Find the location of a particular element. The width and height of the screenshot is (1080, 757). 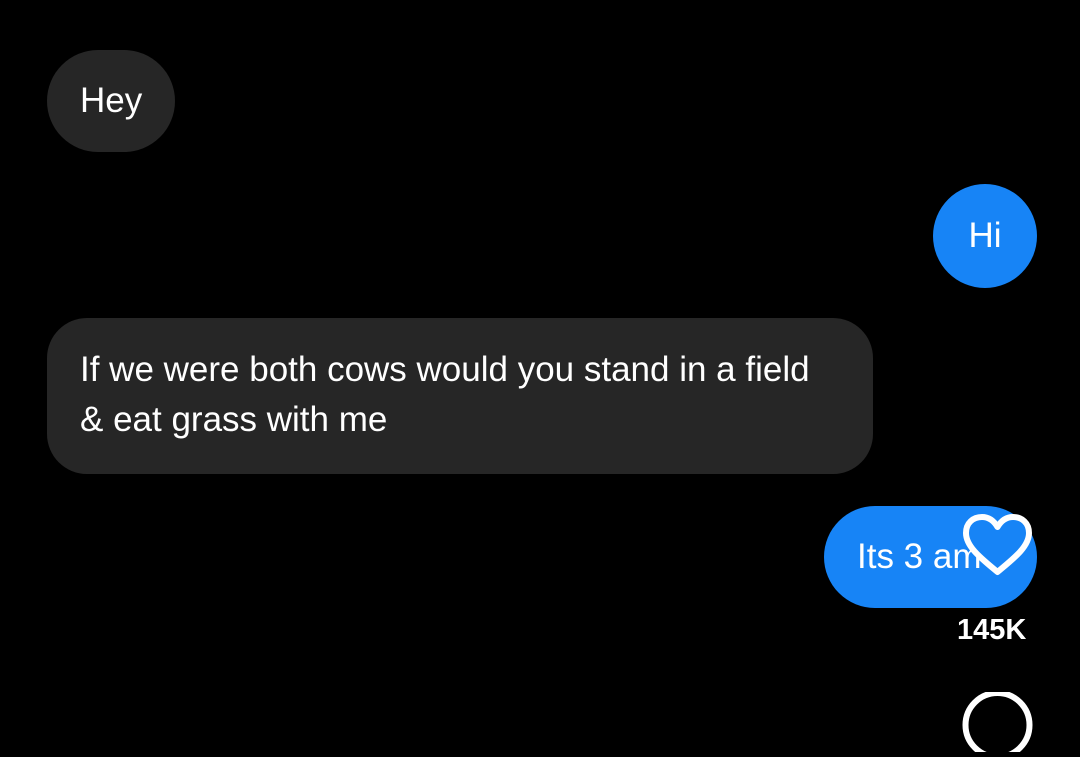

outgoing-message: Hi is located at coordinates (985, 236).